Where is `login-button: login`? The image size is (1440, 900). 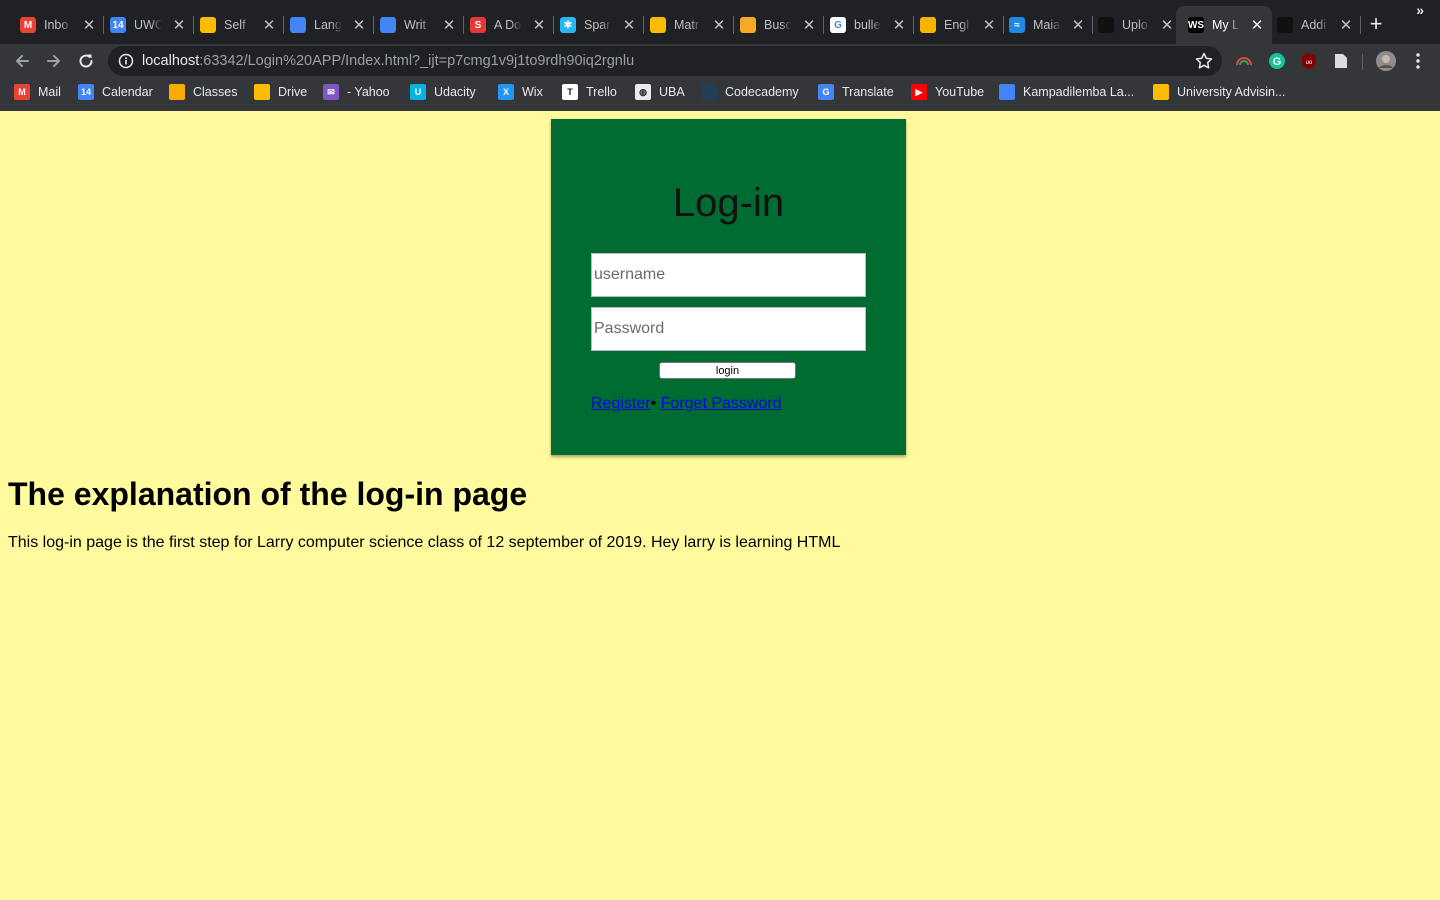 login-button: login is located at coordinates (727, 370).